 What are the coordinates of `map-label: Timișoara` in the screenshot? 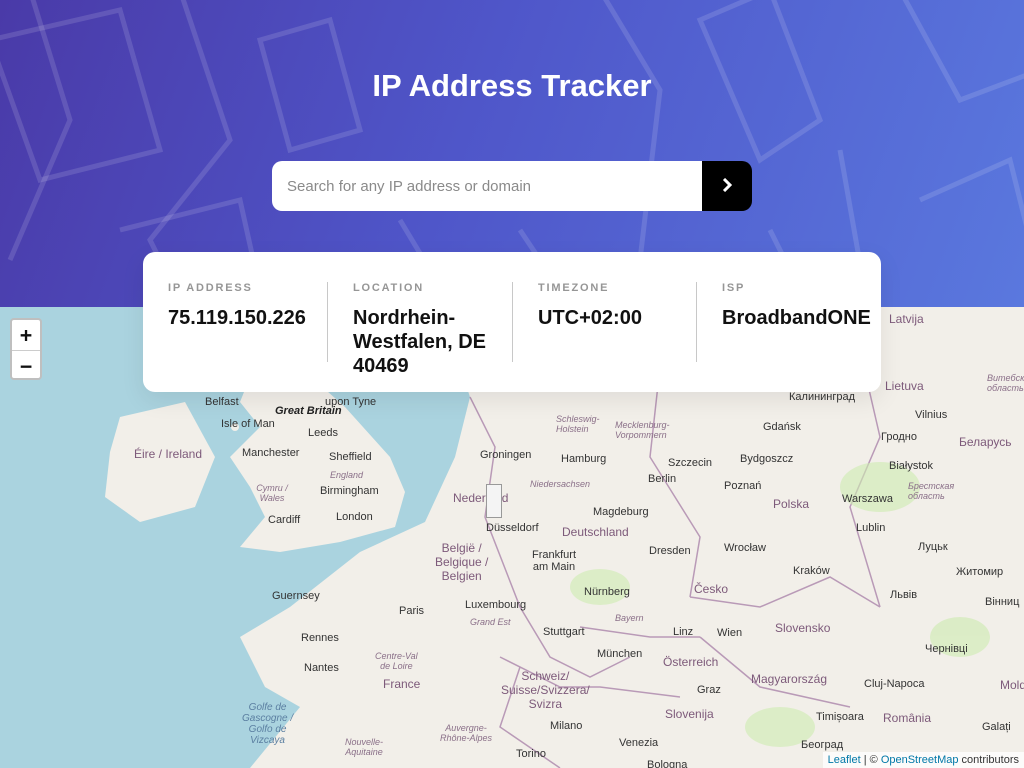 It's located at (840, 717).